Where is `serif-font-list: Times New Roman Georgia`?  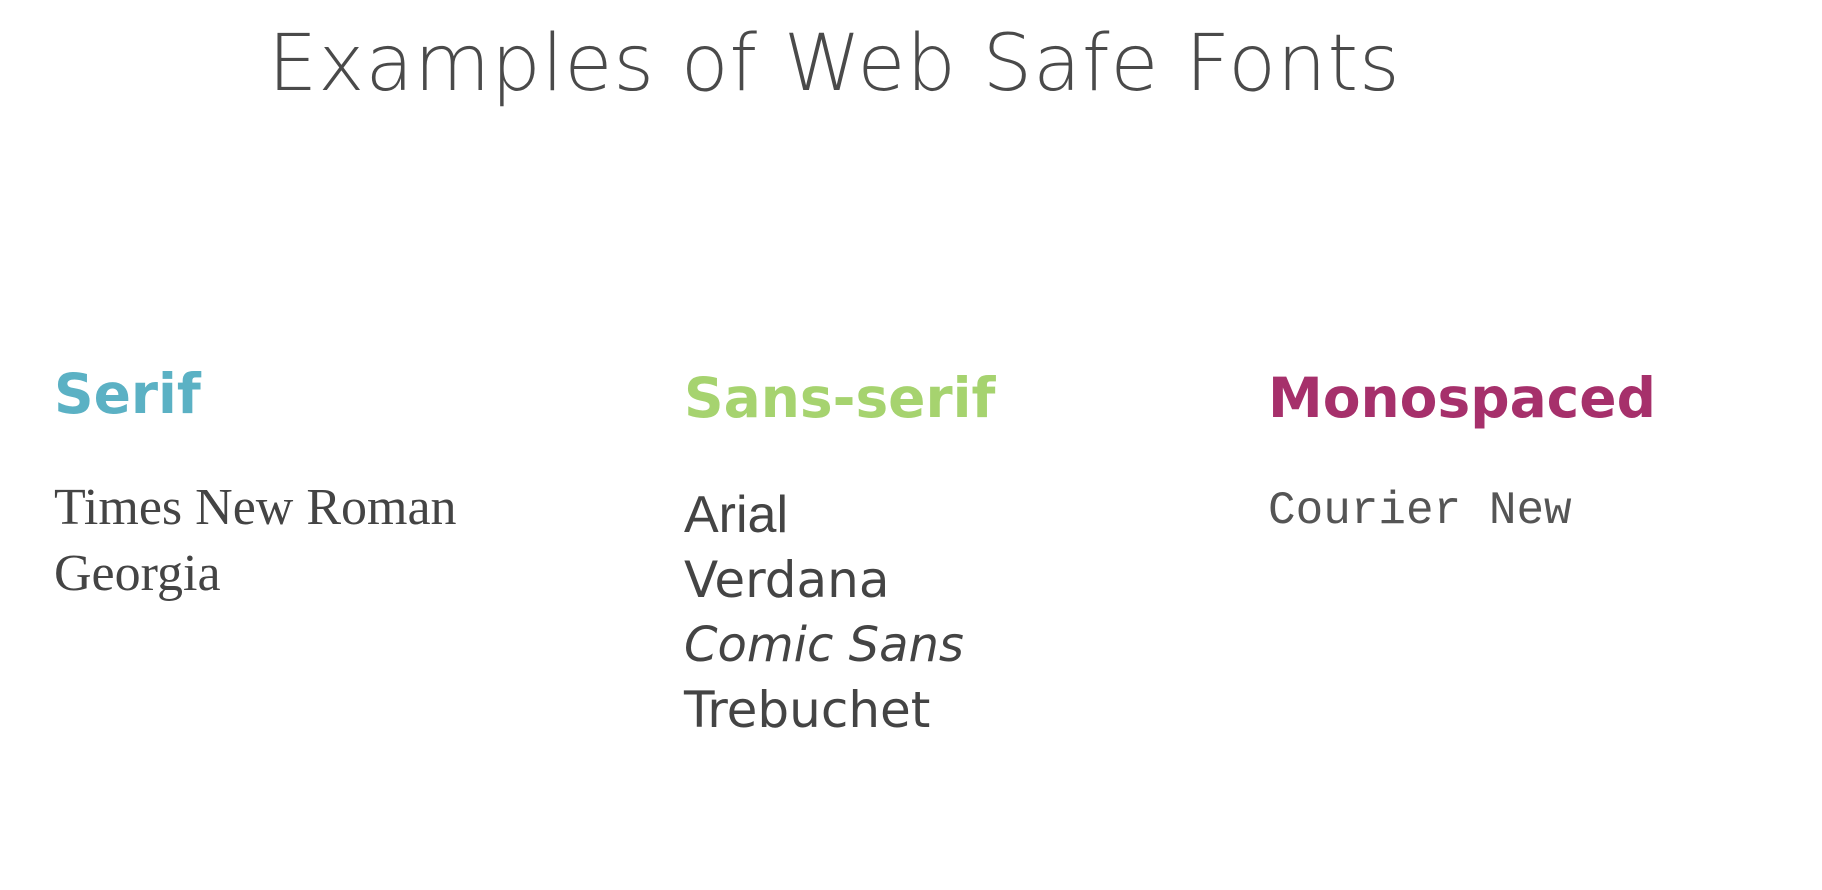 serif-font-list: Times New Roman Georgia is located at coordinates (255, 541).